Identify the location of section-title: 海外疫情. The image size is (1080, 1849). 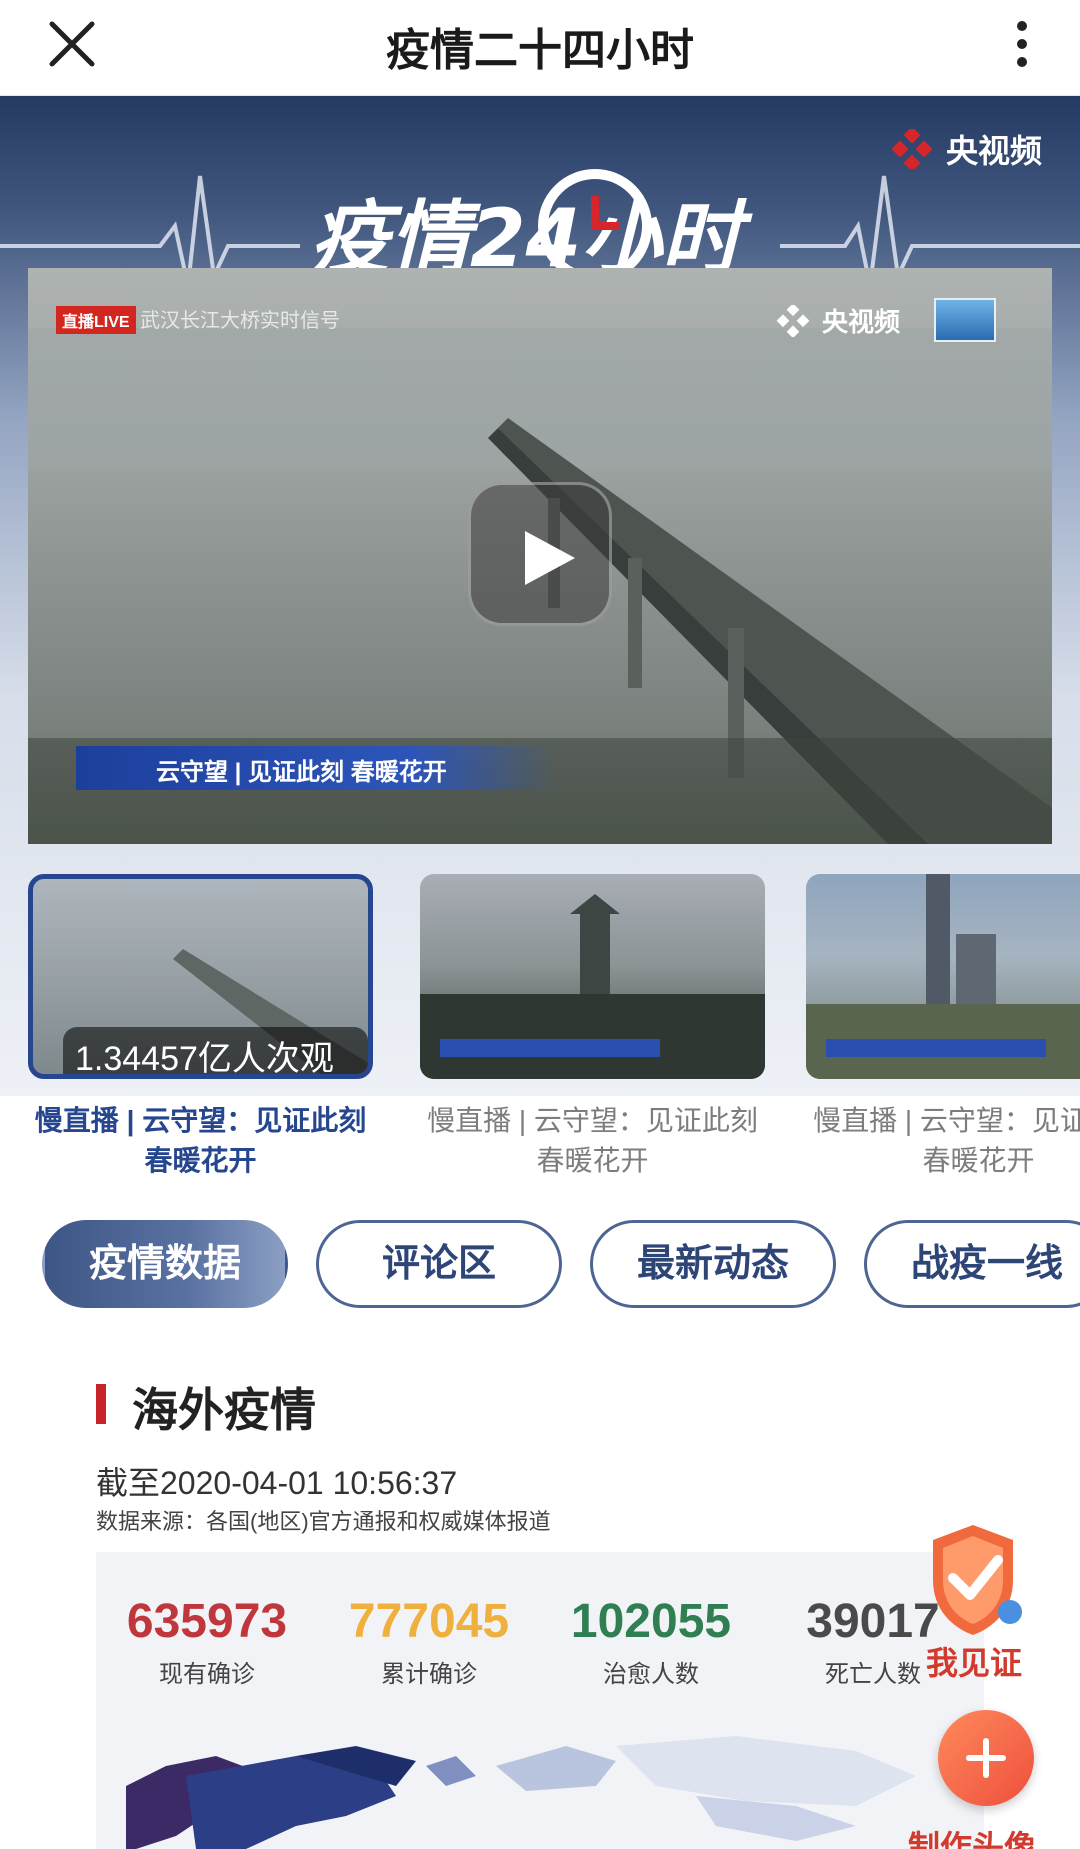
(224, 1410).